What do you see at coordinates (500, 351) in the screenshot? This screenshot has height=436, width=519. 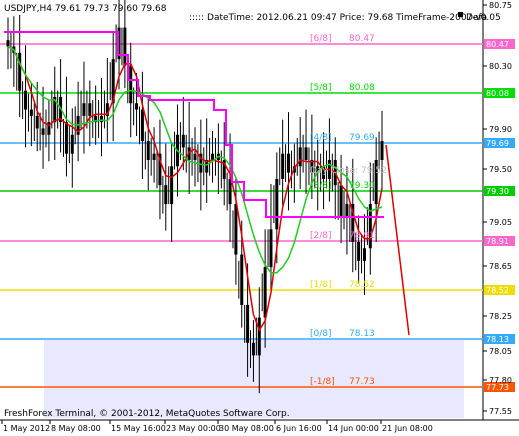 I see `price-axis-label: 78.05` at bounding box center [500, 351].